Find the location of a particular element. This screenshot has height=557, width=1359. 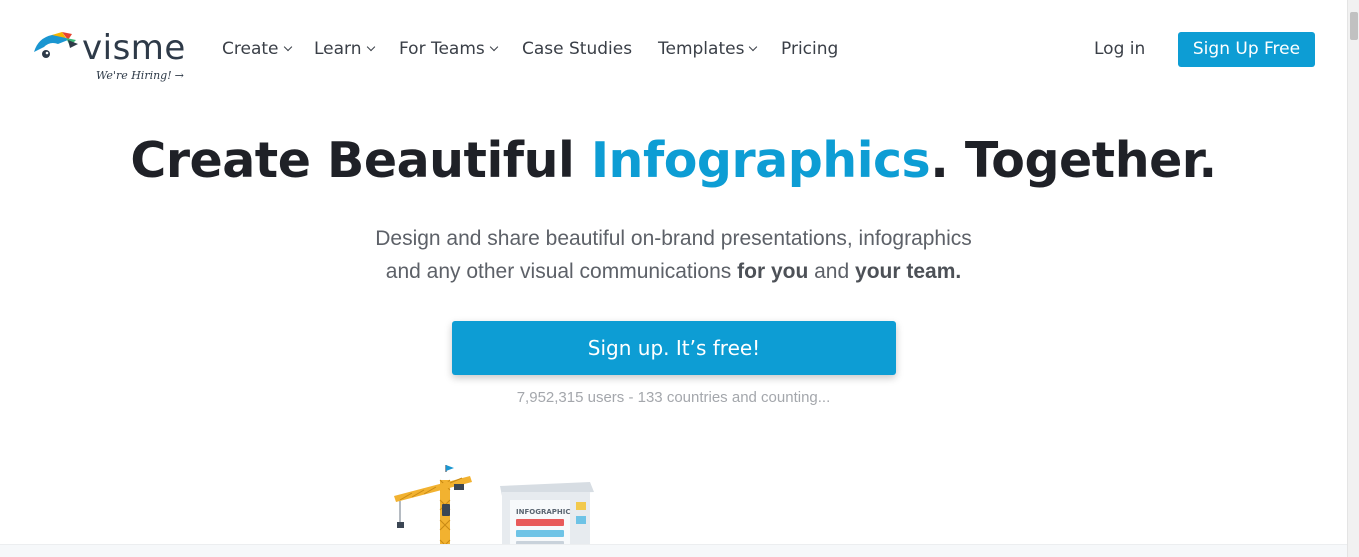

nav-label: Pricing is located at coordinates (810, 49).